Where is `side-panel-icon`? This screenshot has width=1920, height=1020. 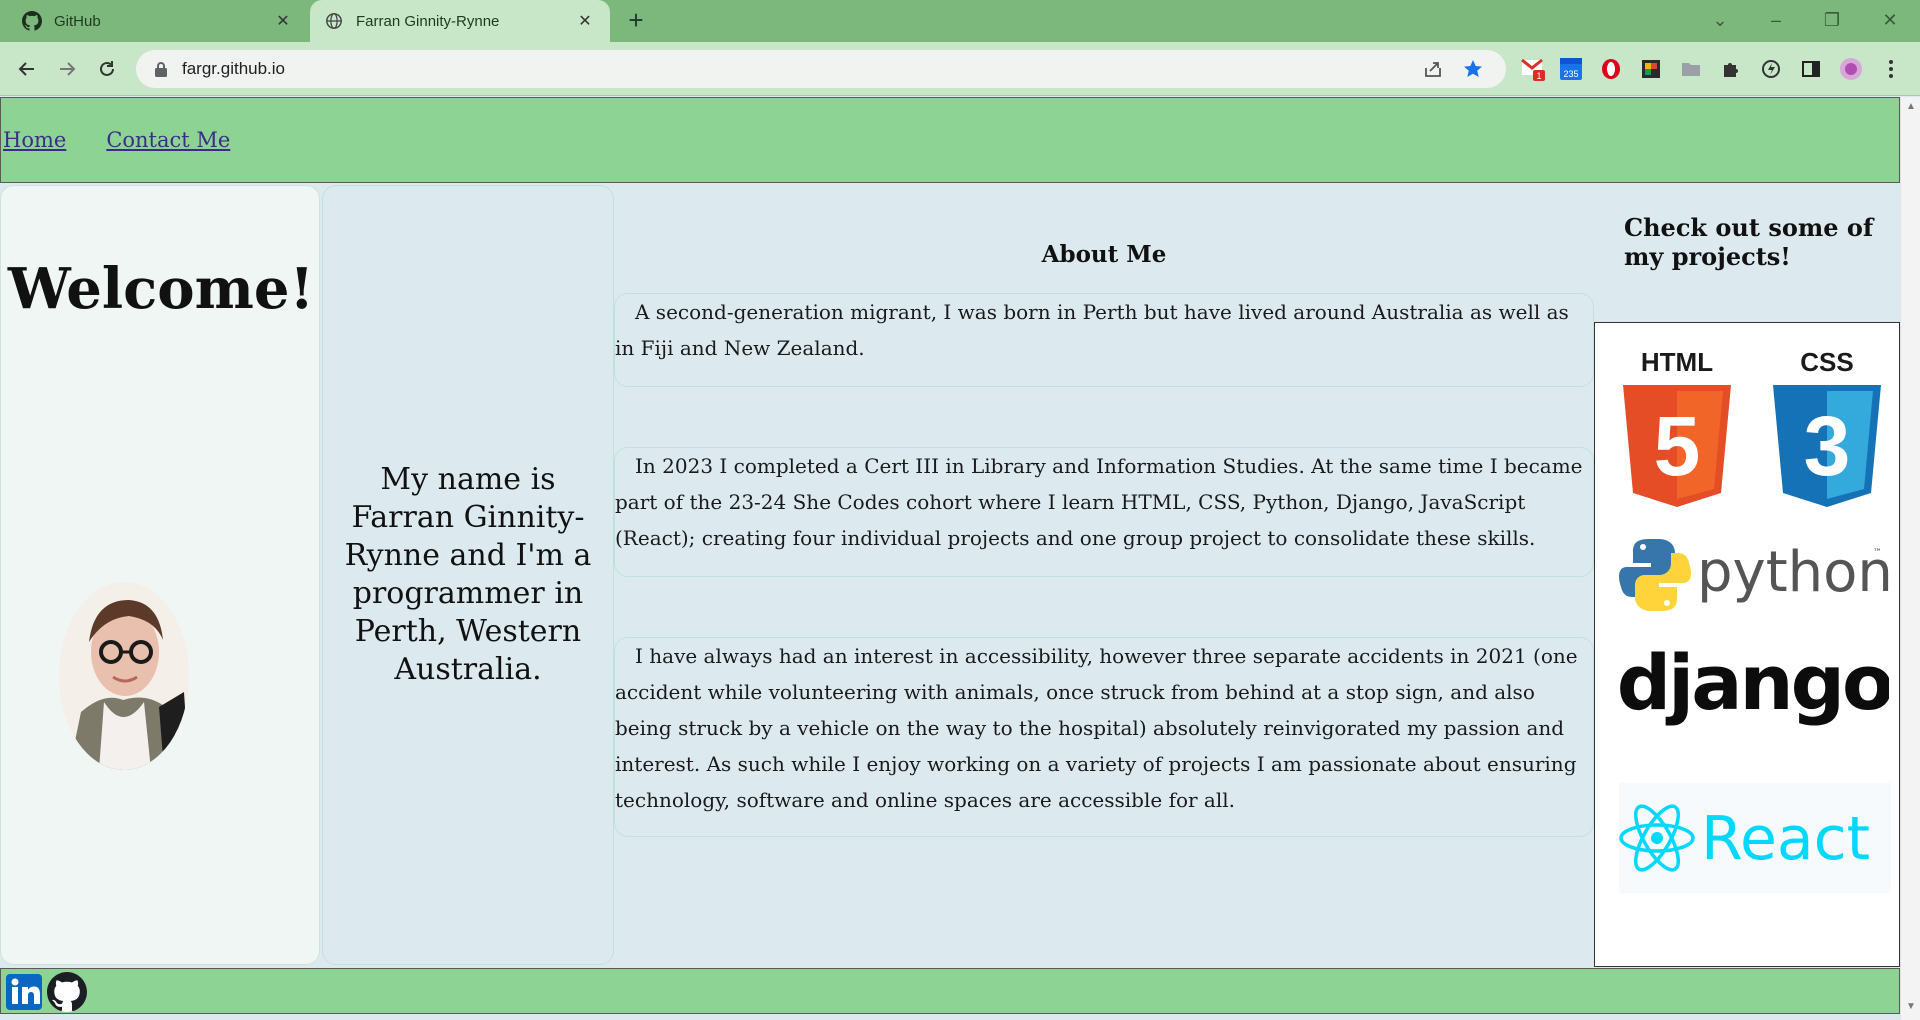 side-panel-icon is located at coordinates (1811, 69).